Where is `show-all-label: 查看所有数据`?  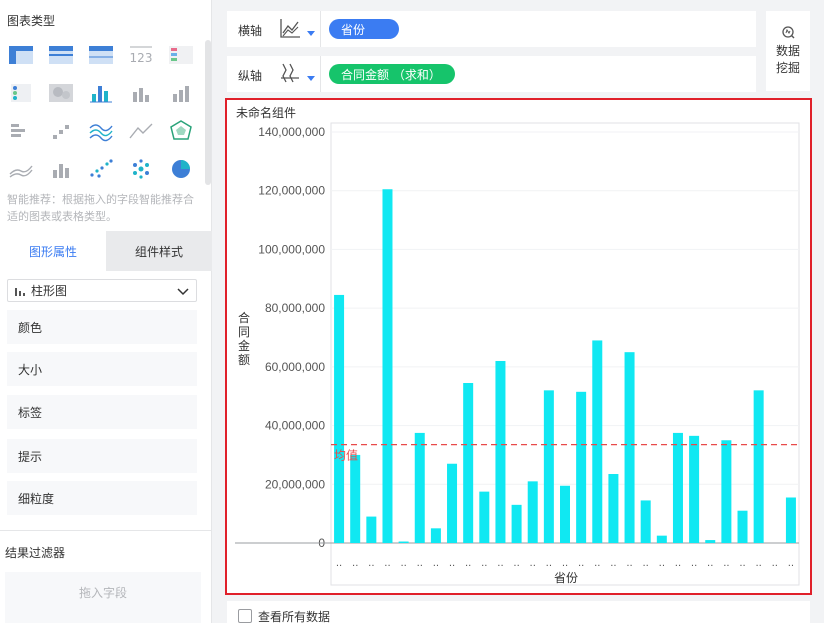
show-all-label: 查看所有数据 is located at coordinates (294, 615).